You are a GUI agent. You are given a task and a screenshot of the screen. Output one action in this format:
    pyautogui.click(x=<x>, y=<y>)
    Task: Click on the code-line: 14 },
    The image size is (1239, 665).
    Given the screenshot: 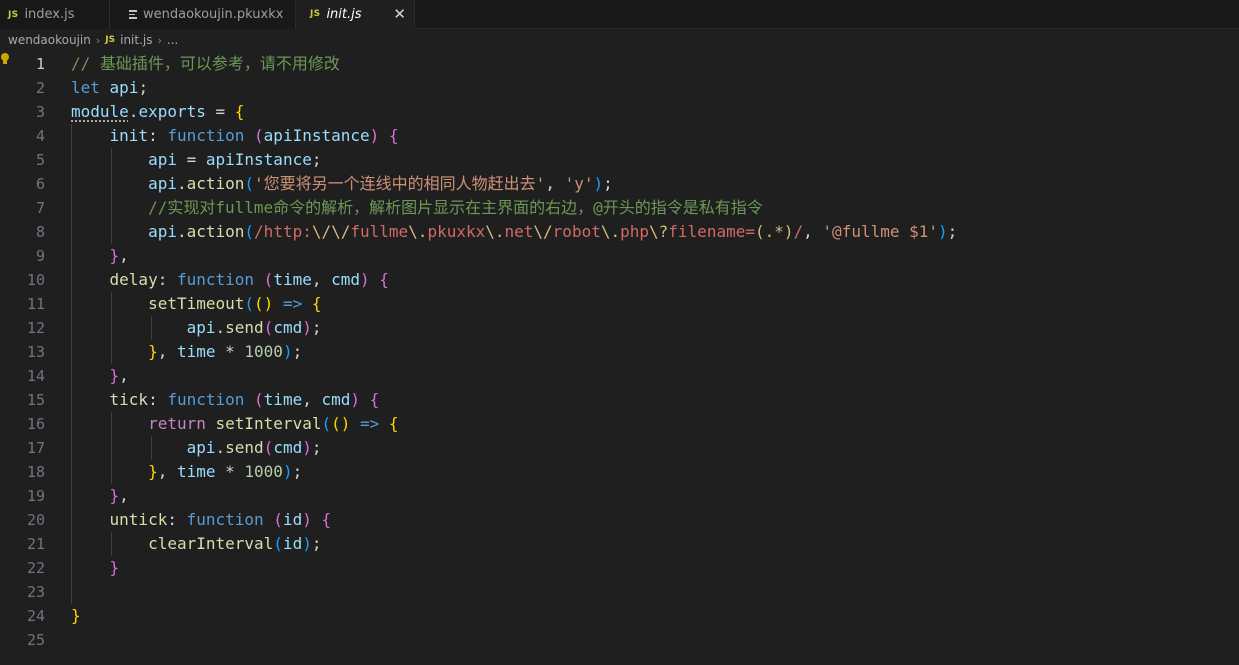 What is the action you would take?
    pyautogui.click(x=619, y=376)
    